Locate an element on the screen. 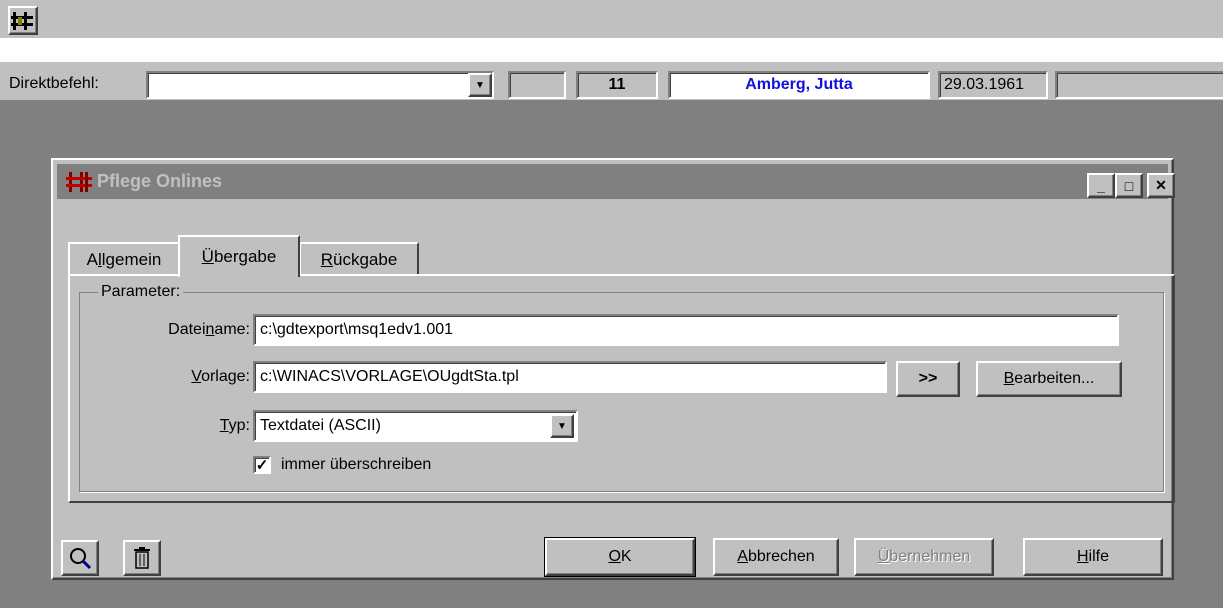 This screenshot has height=608, width=1223. patient-name-field: Amberg, Jutta is located at coordinates (799, 85).